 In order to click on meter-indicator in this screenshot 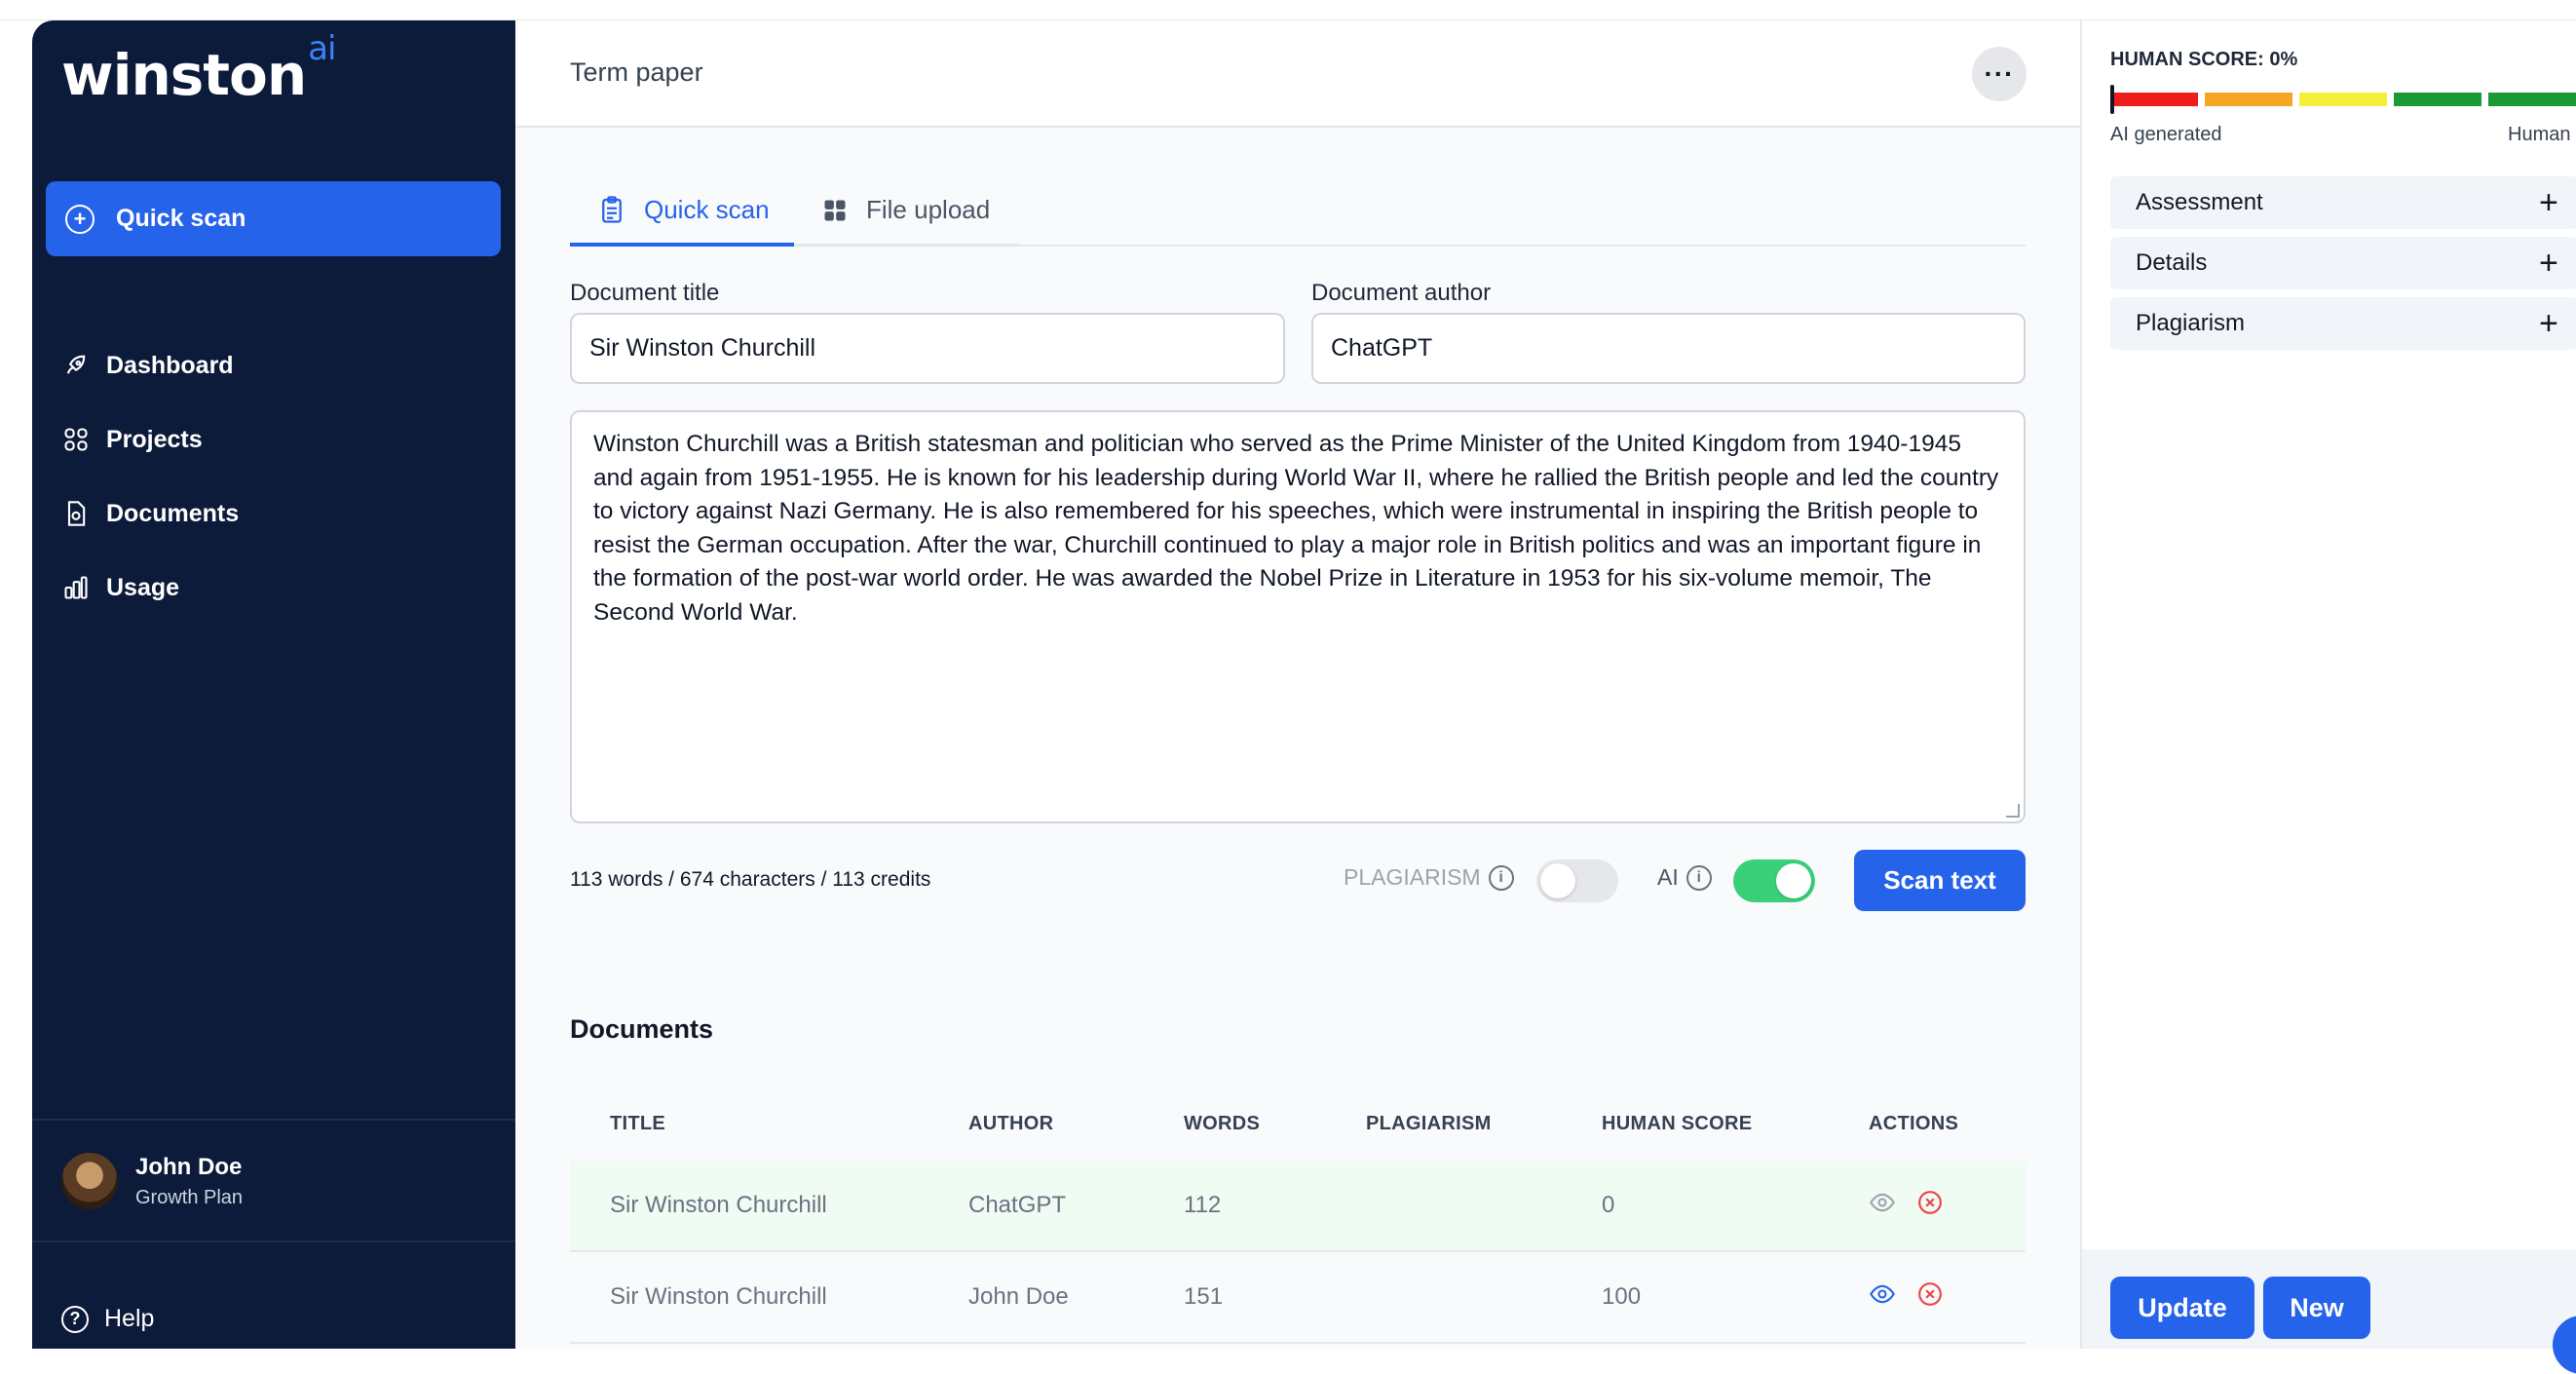, I will do `click(2112, 99)`.